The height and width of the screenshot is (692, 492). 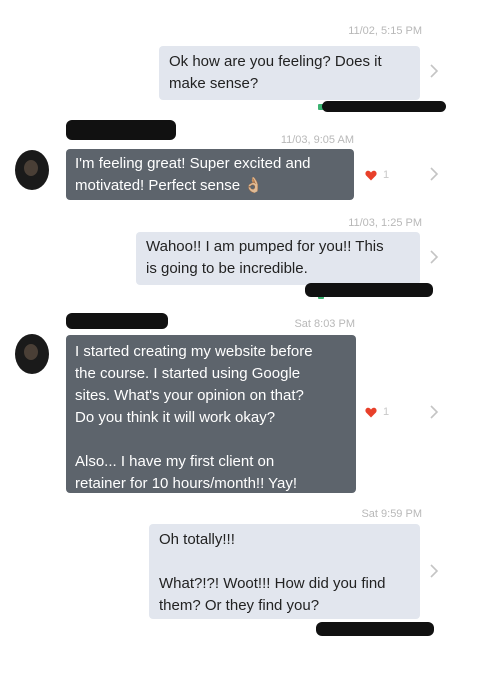 I want to click on timestamp: 11/02, 5:15 PM, so click(x=385, y=31).